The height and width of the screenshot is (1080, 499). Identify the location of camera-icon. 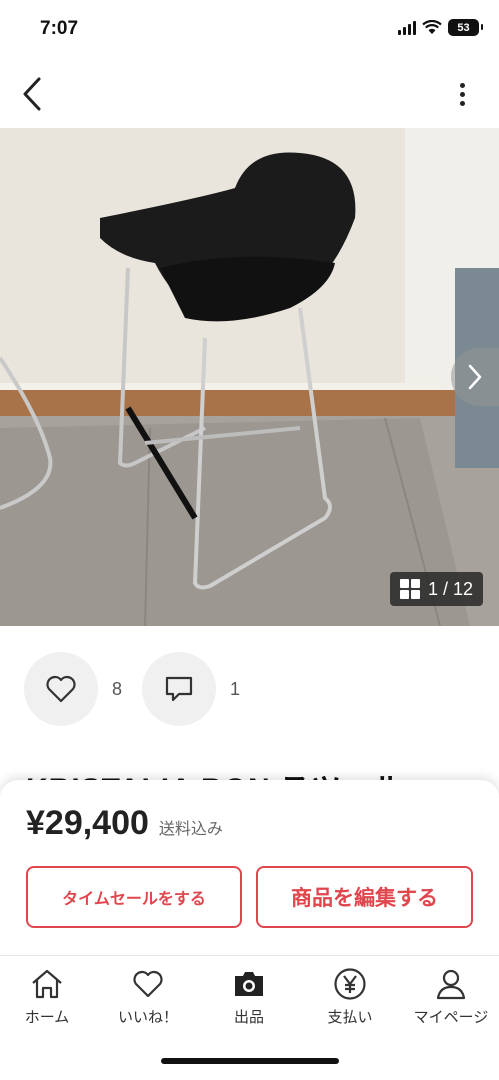
(249, 984).